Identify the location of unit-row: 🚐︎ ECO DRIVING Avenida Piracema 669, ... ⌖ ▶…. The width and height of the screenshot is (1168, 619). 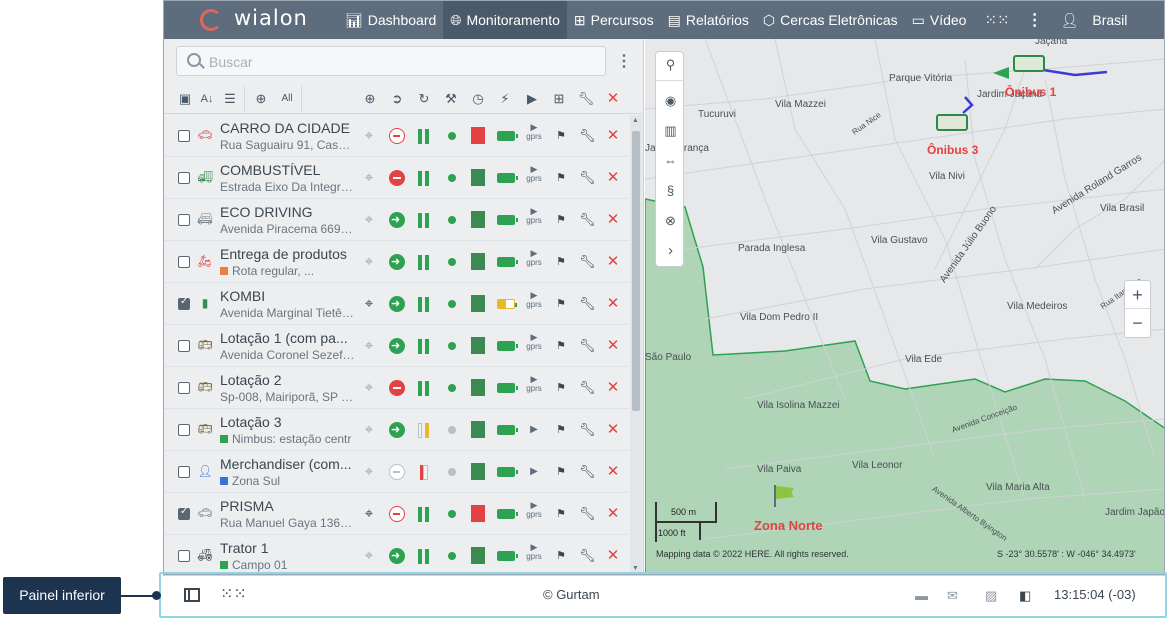
(396, 220).